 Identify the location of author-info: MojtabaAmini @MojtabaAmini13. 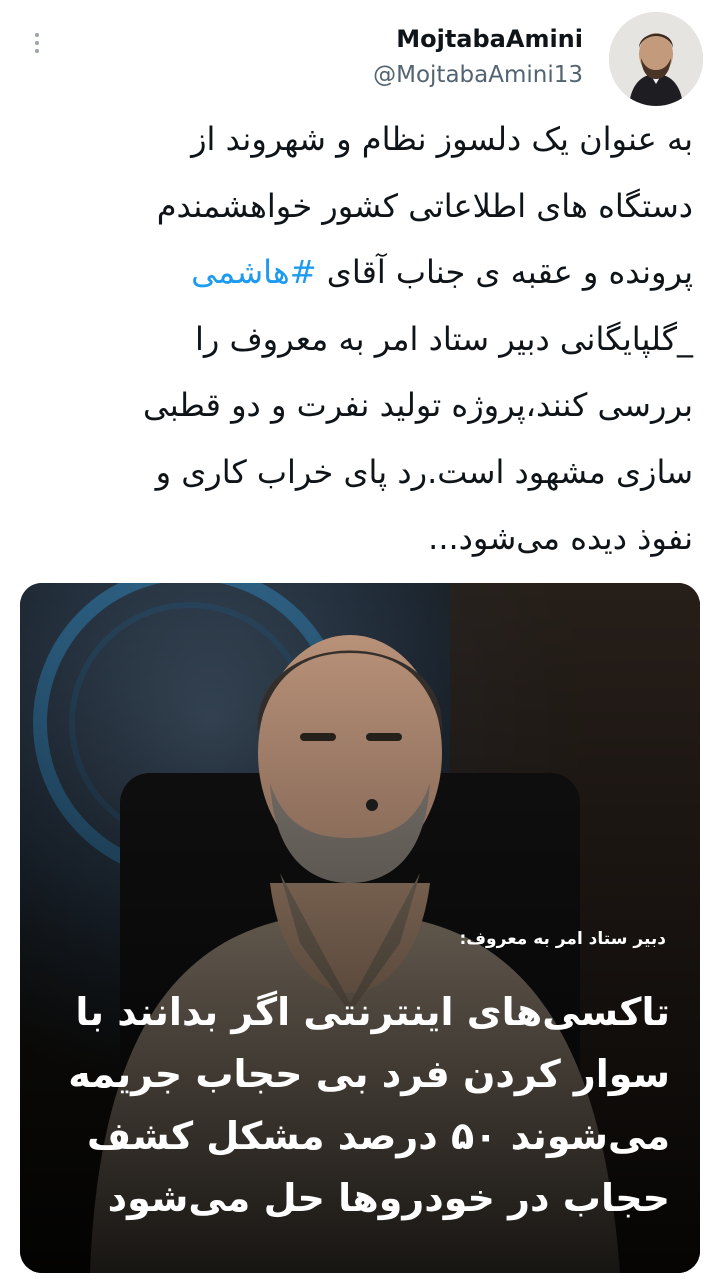
(478, 58).